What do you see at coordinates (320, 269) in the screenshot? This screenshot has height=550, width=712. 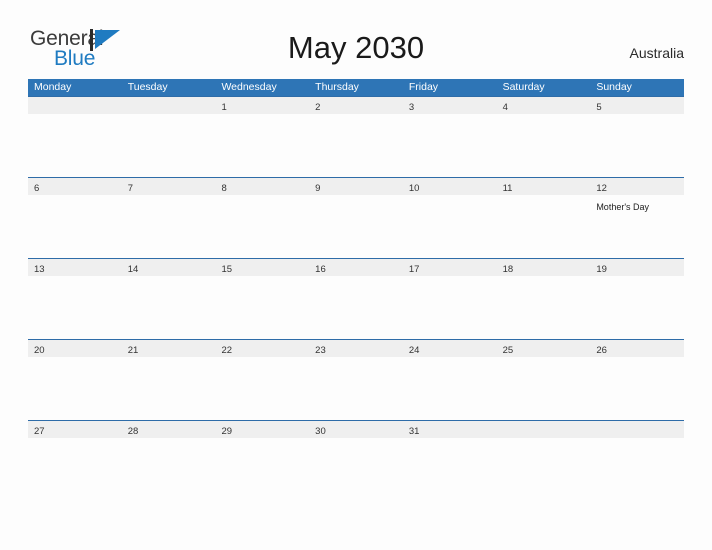 I see `day-number: 16` at bounding box center [320, 269].